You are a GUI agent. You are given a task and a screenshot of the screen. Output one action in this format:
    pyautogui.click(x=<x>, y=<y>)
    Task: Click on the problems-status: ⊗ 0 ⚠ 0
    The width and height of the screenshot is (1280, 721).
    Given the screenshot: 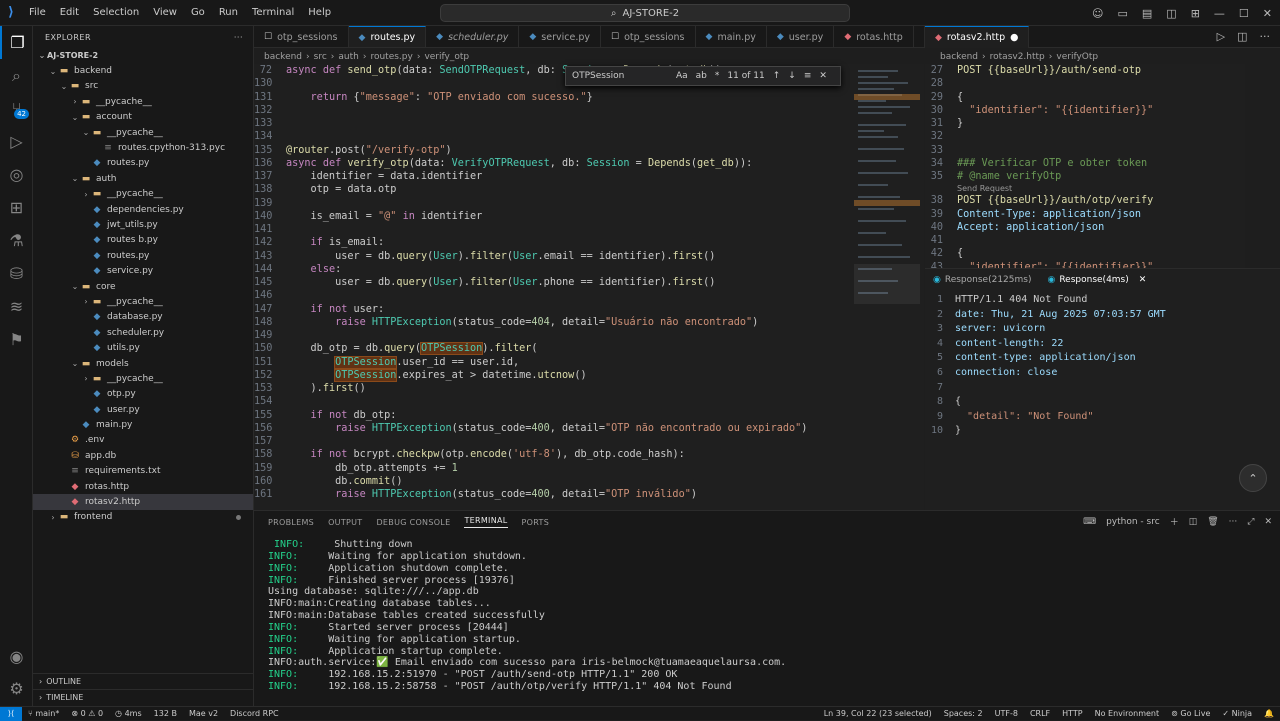 What is the action you would take?
    pyautogui.click(x=87, y=713)
    